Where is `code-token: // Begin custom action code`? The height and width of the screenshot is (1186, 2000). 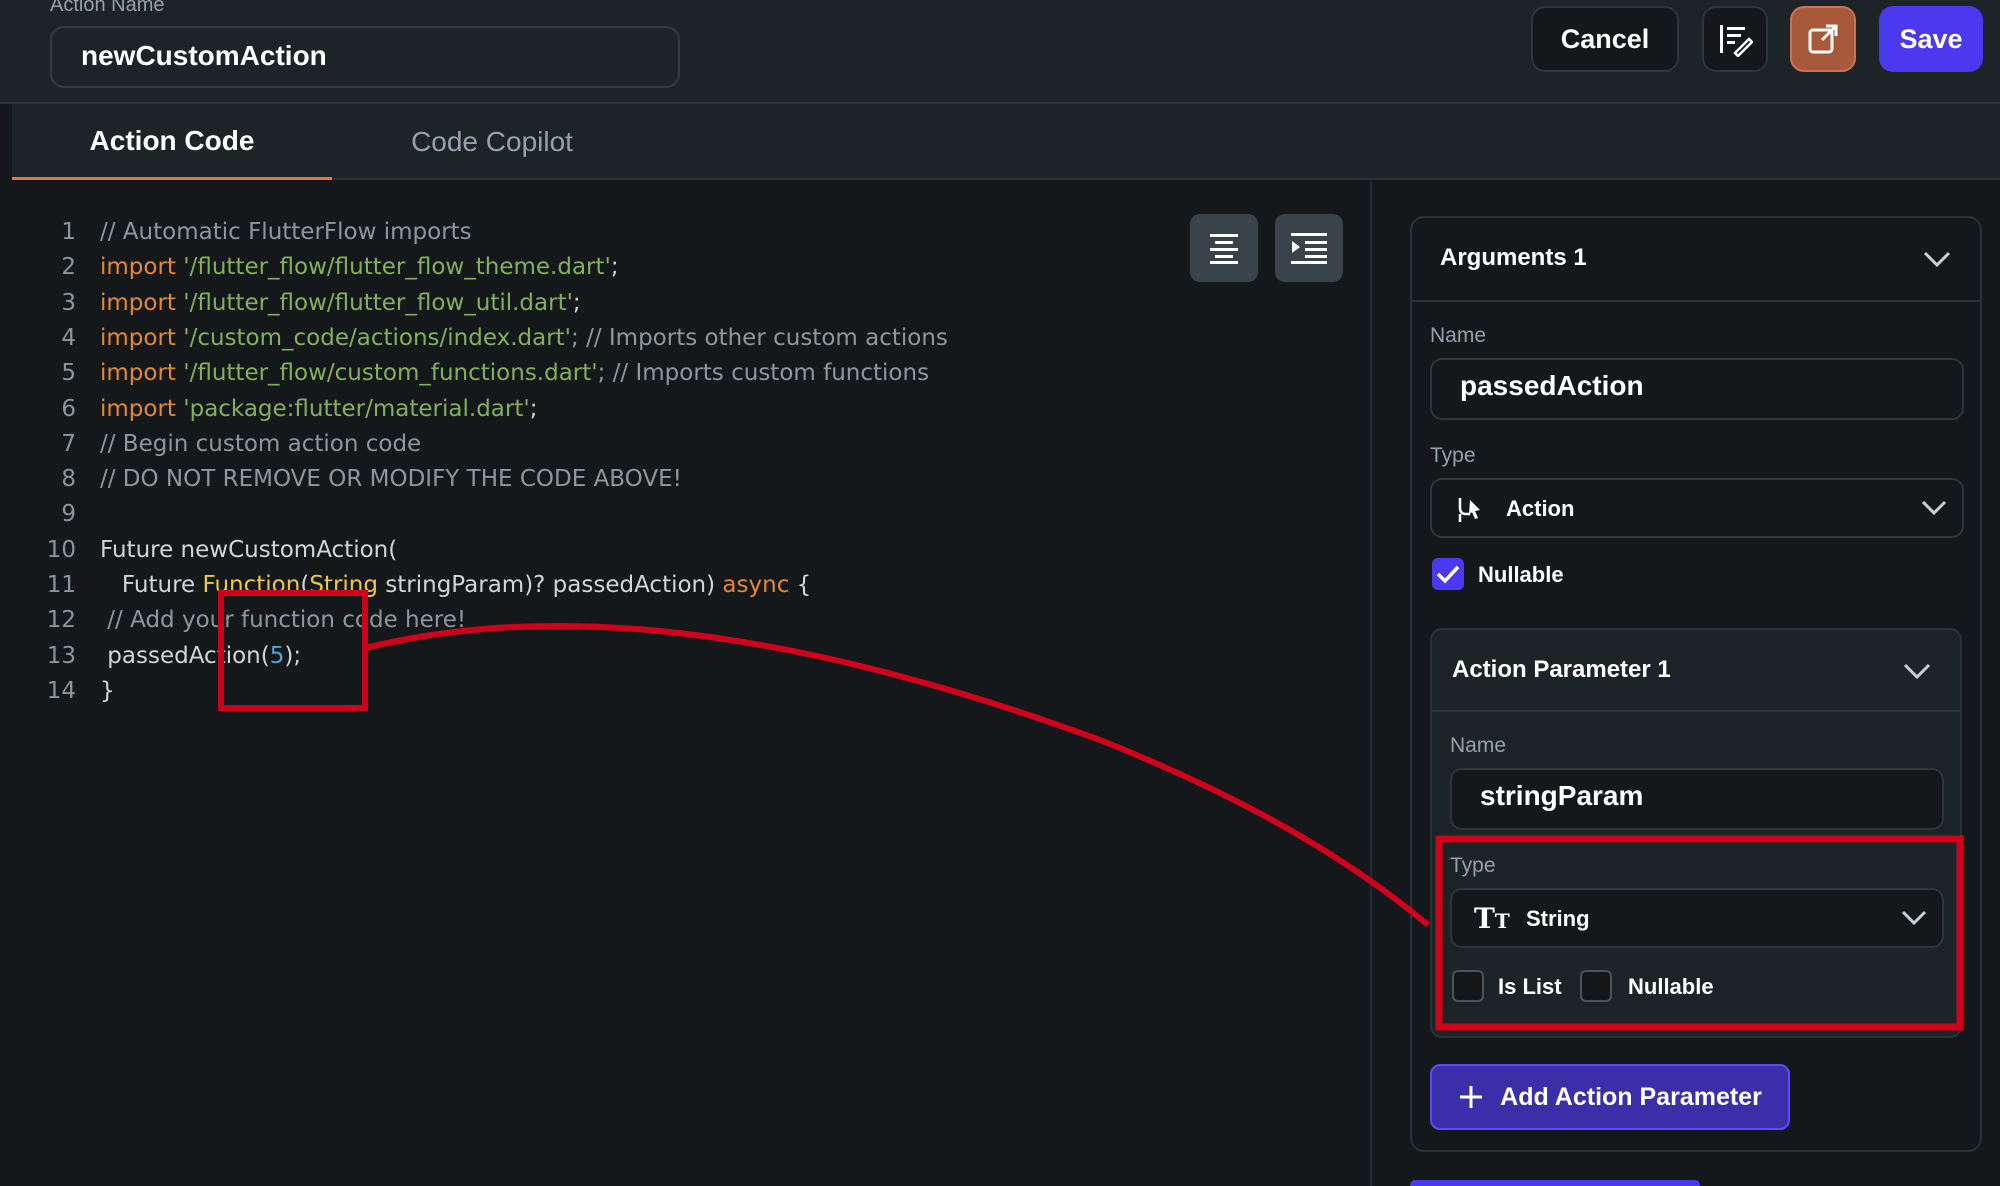 code-token: // Begin custom action code is located at coordinates (261, 443).